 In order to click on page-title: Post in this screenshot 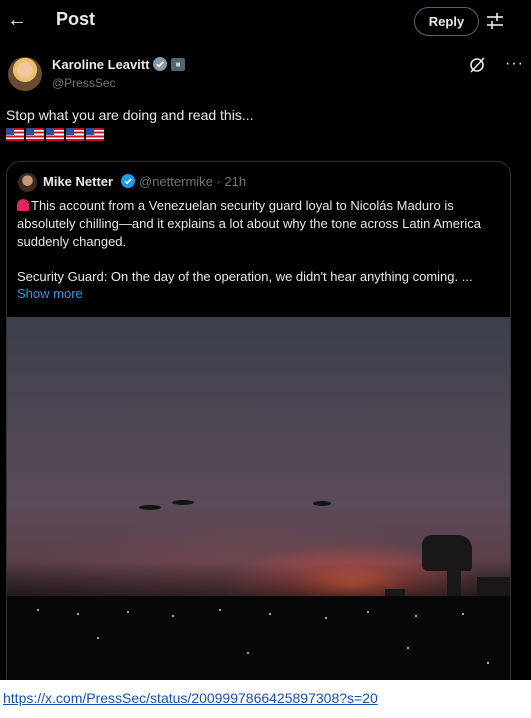, I will do `click(76, 19)`.